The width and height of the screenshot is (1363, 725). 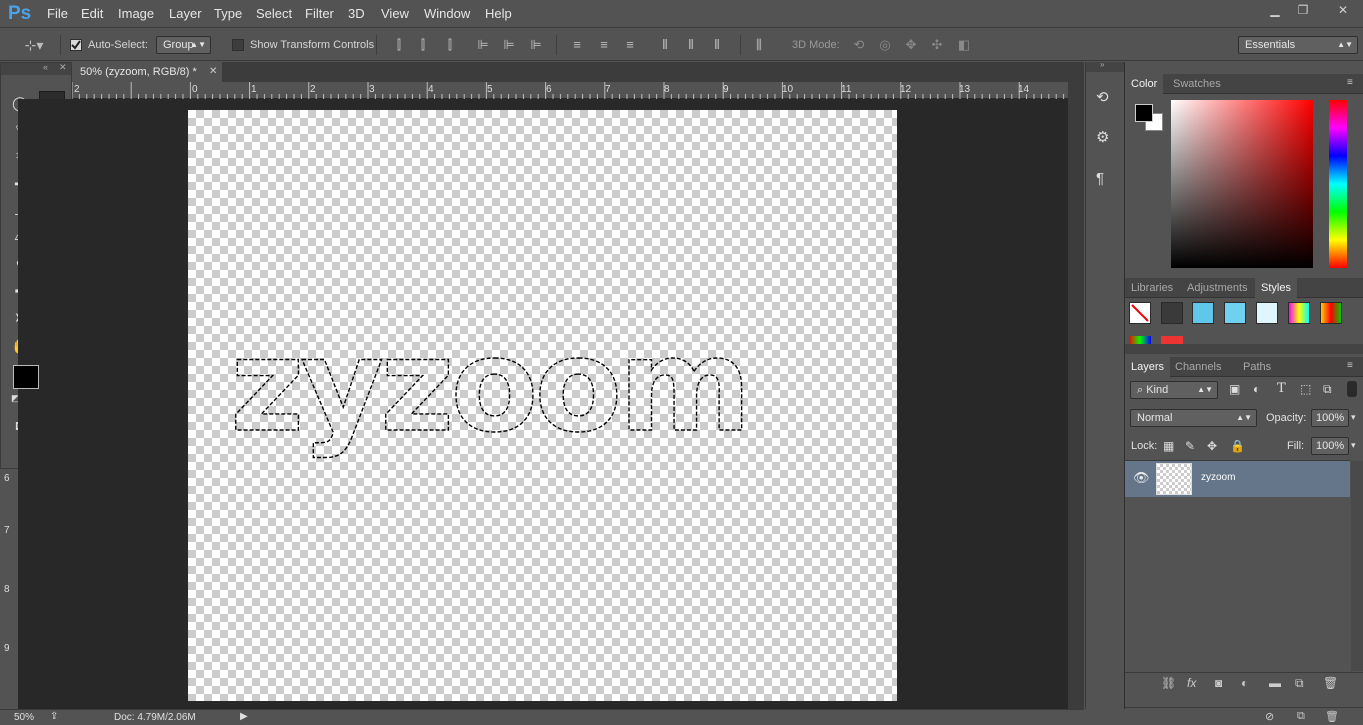 What do you see at coordinates (1100, 178) in the screenshot?
I see `paragraph-panel-icon: ¶` at bounding box center [1100, 178].